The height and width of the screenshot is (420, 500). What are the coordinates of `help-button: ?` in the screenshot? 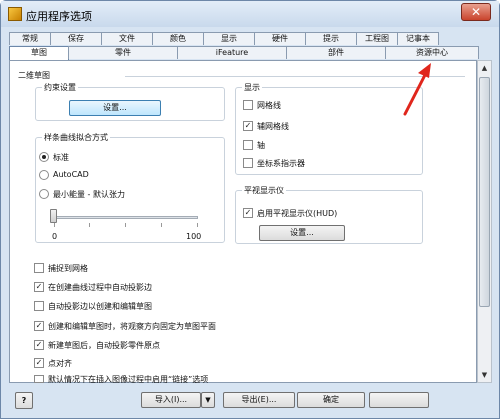 It's located at (24, 400).